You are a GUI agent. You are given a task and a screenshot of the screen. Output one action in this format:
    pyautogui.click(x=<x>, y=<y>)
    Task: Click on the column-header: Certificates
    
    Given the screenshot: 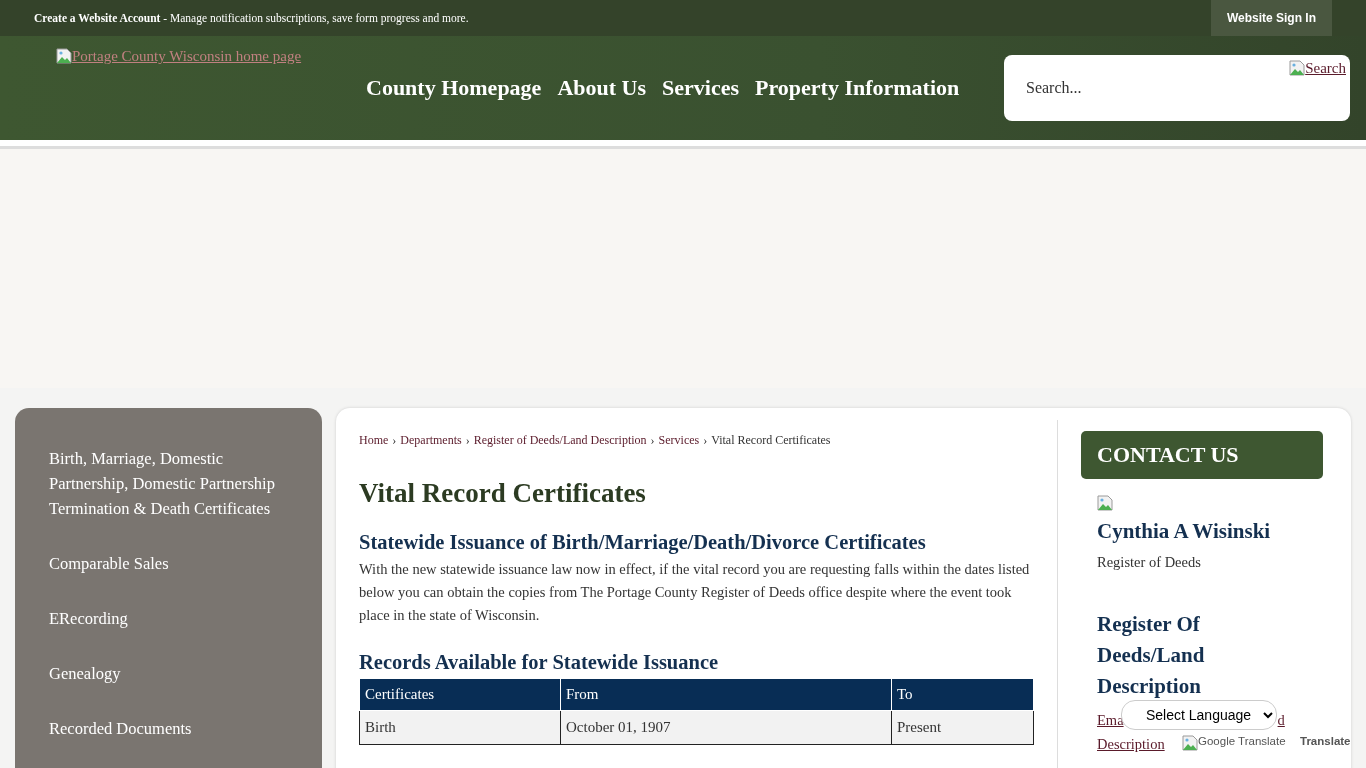 What is the action you would take?
    pyautogui.click(x=460, y=694)
    